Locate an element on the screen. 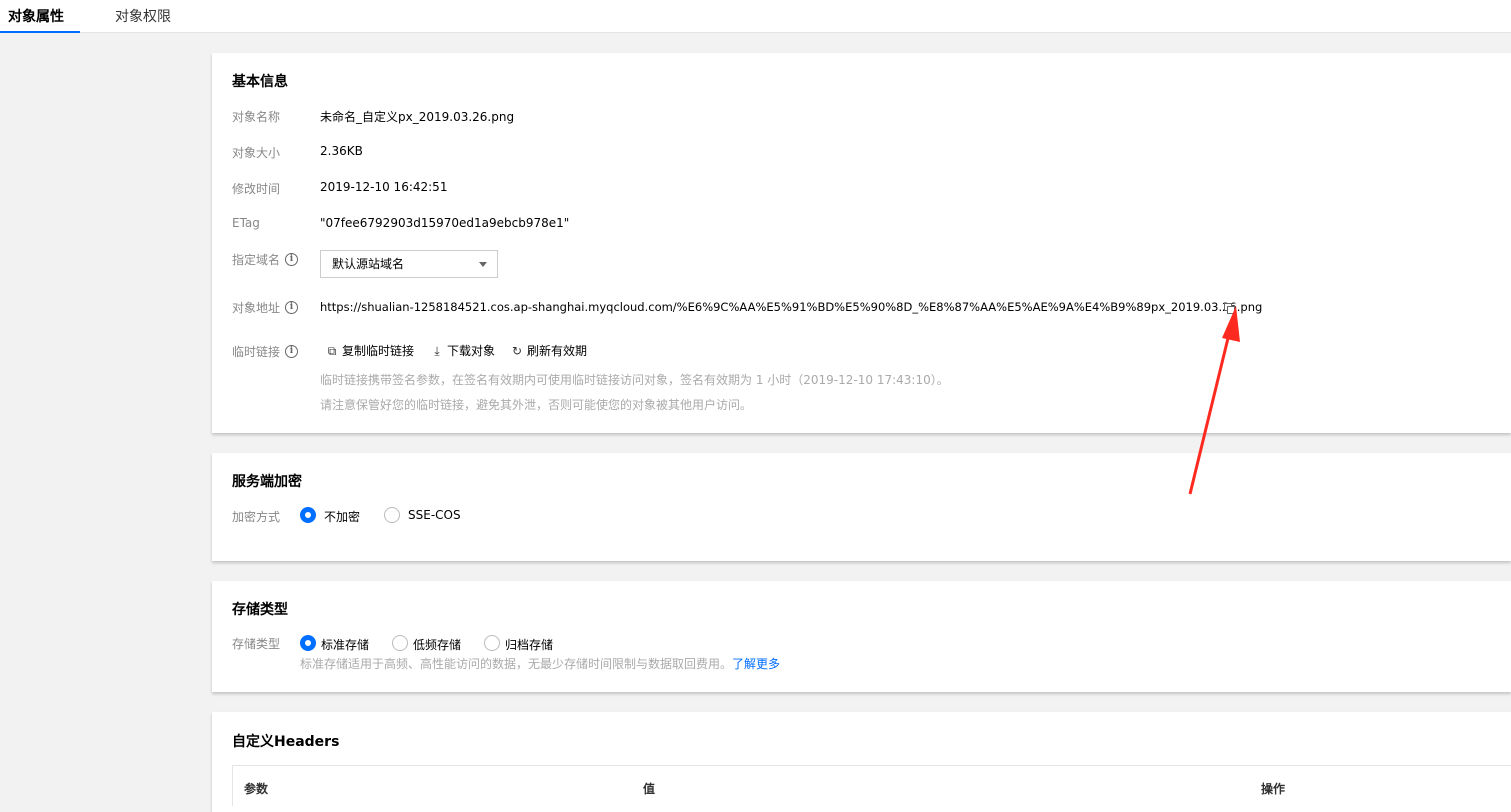 The width and height of the screenshot is (1511, 812). radio-no-encryption is located at coordinates (308, 515).